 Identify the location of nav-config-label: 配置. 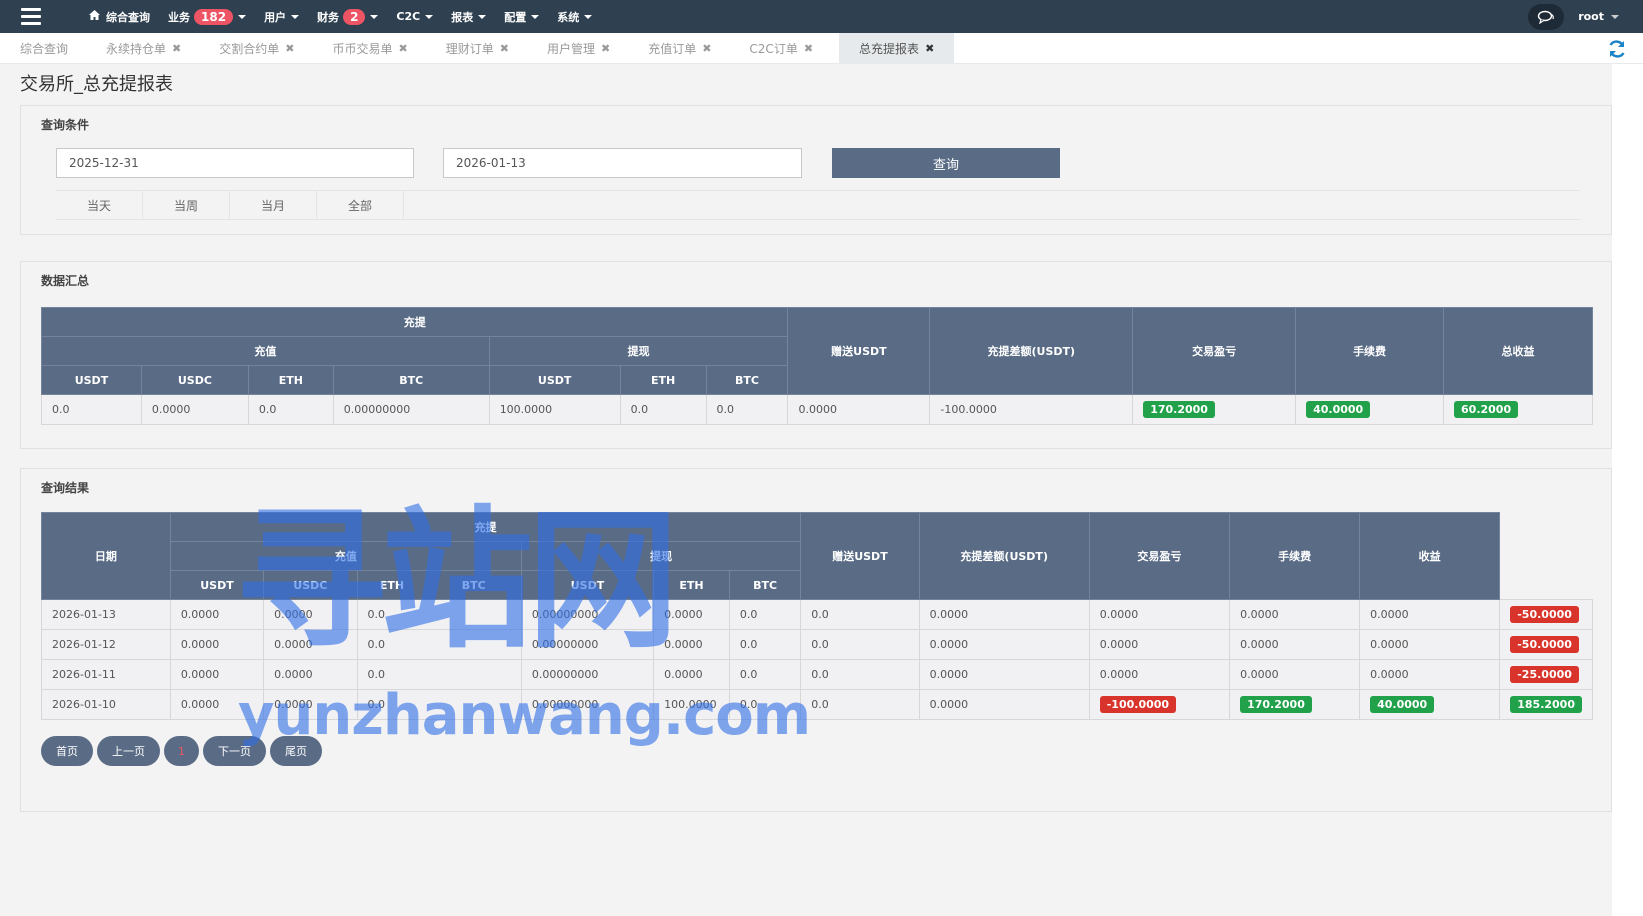
(515, 17).